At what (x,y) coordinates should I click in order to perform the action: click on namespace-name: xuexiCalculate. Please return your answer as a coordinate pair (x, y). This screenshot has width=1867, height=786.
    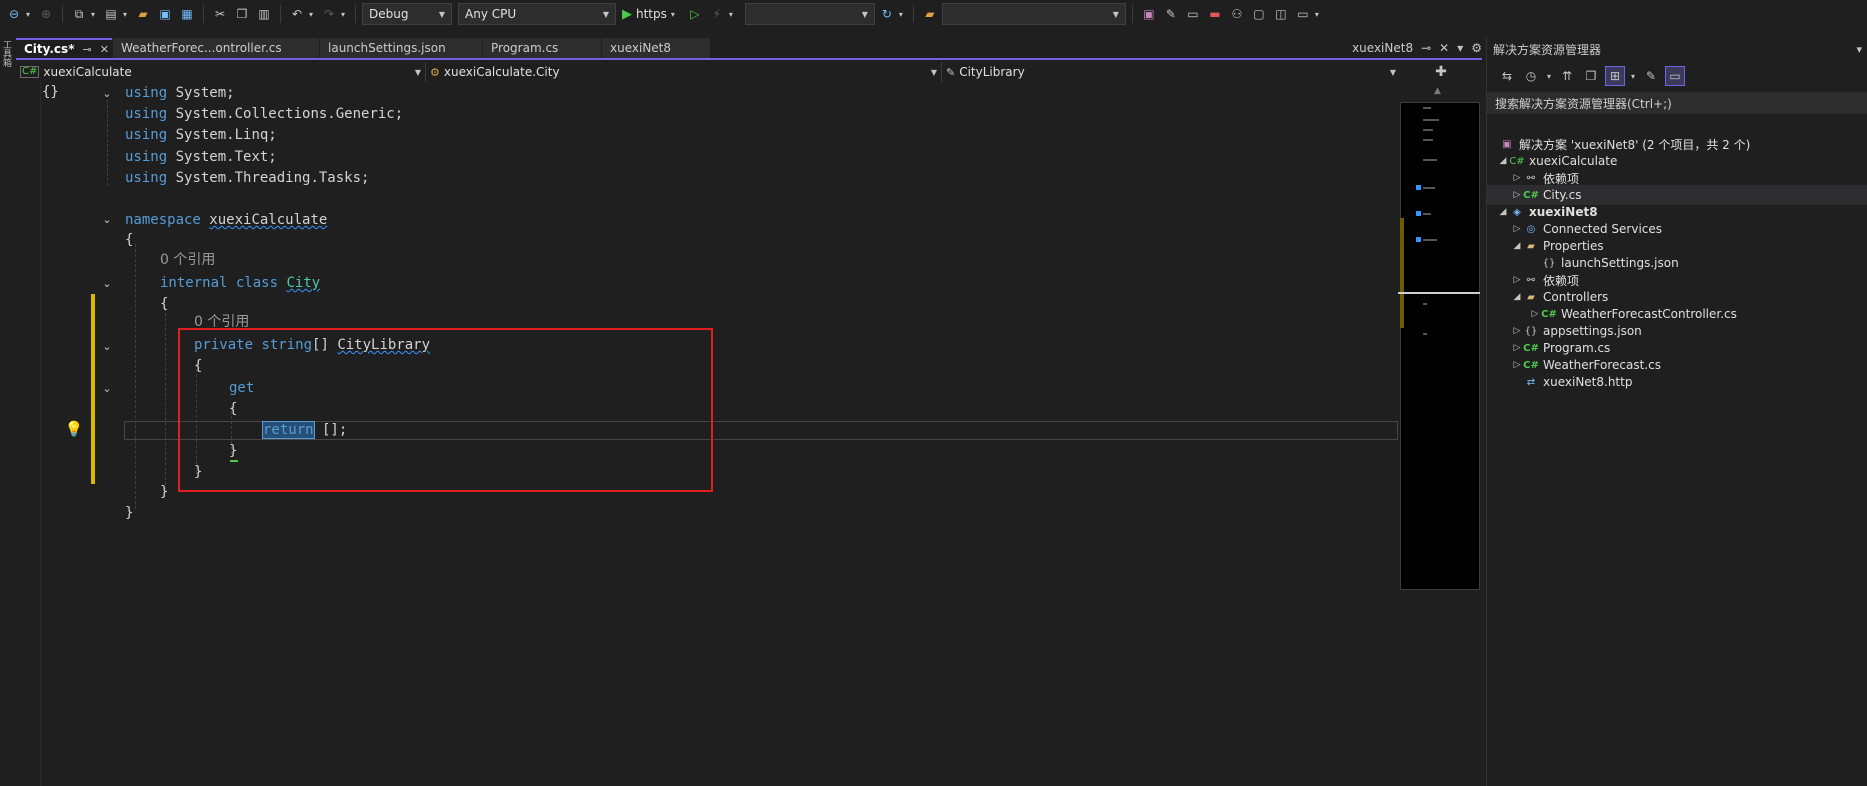
    Looking at the image, I should click on (268, 220).